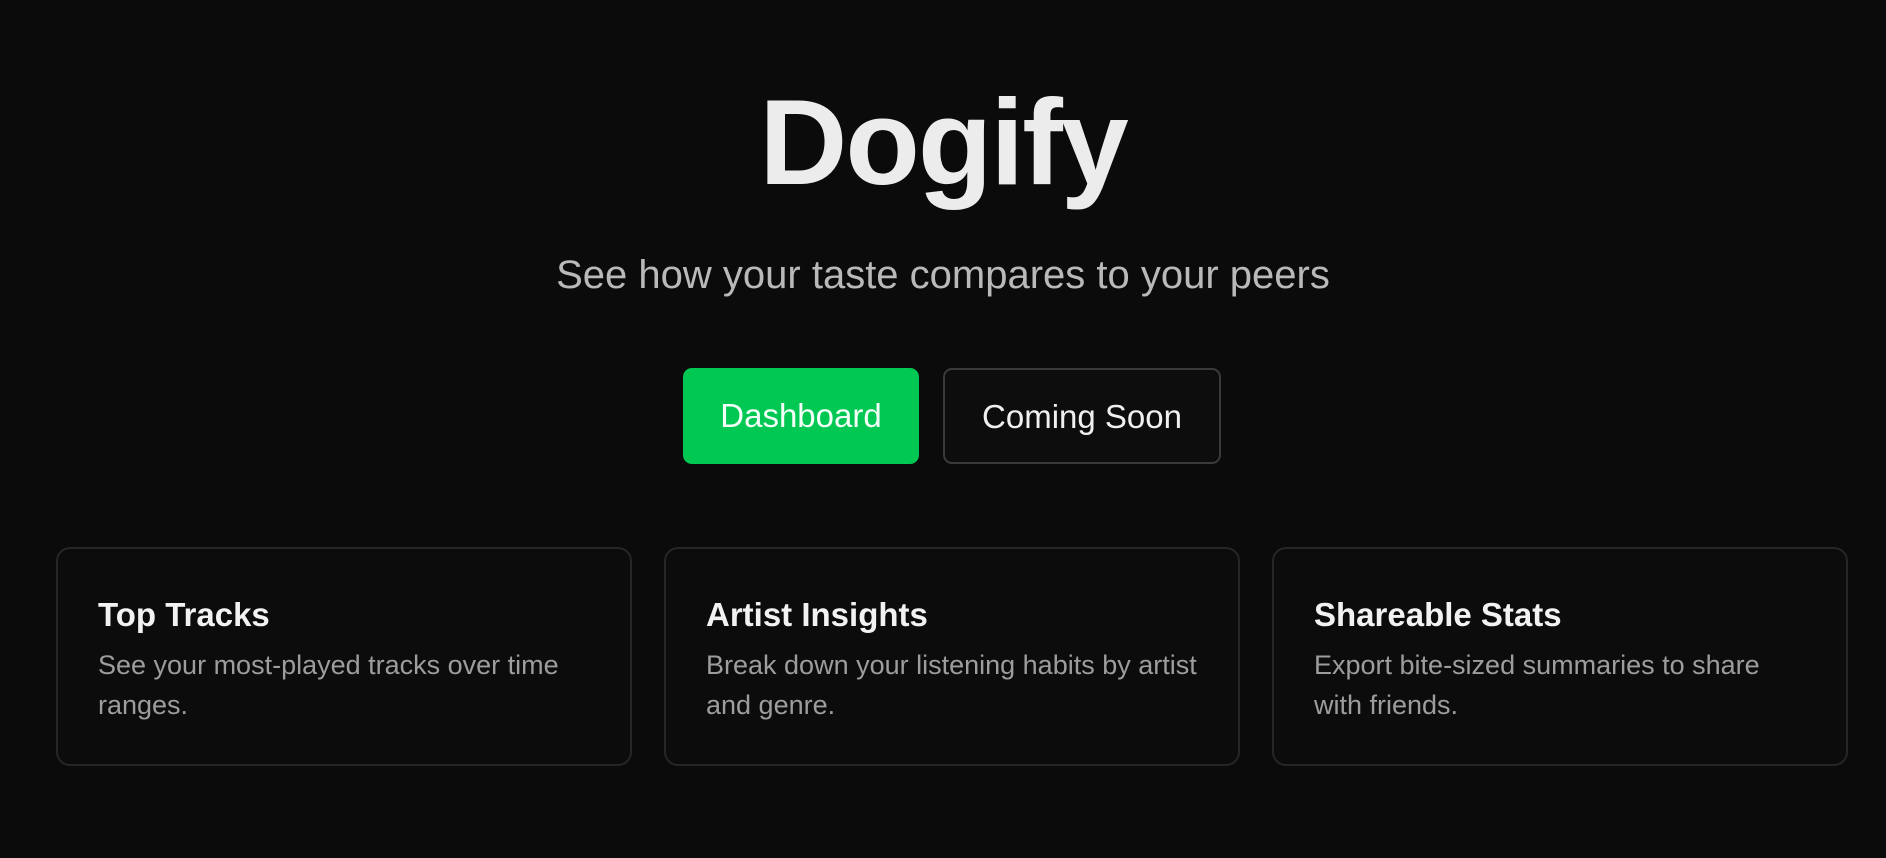 This screenshot has width=1886, height=858. What do you see at coordinates (1082, 416) in the screenshot?
I see `coming-soon-button: Coming Soon` at bounding box center [1082, 416].